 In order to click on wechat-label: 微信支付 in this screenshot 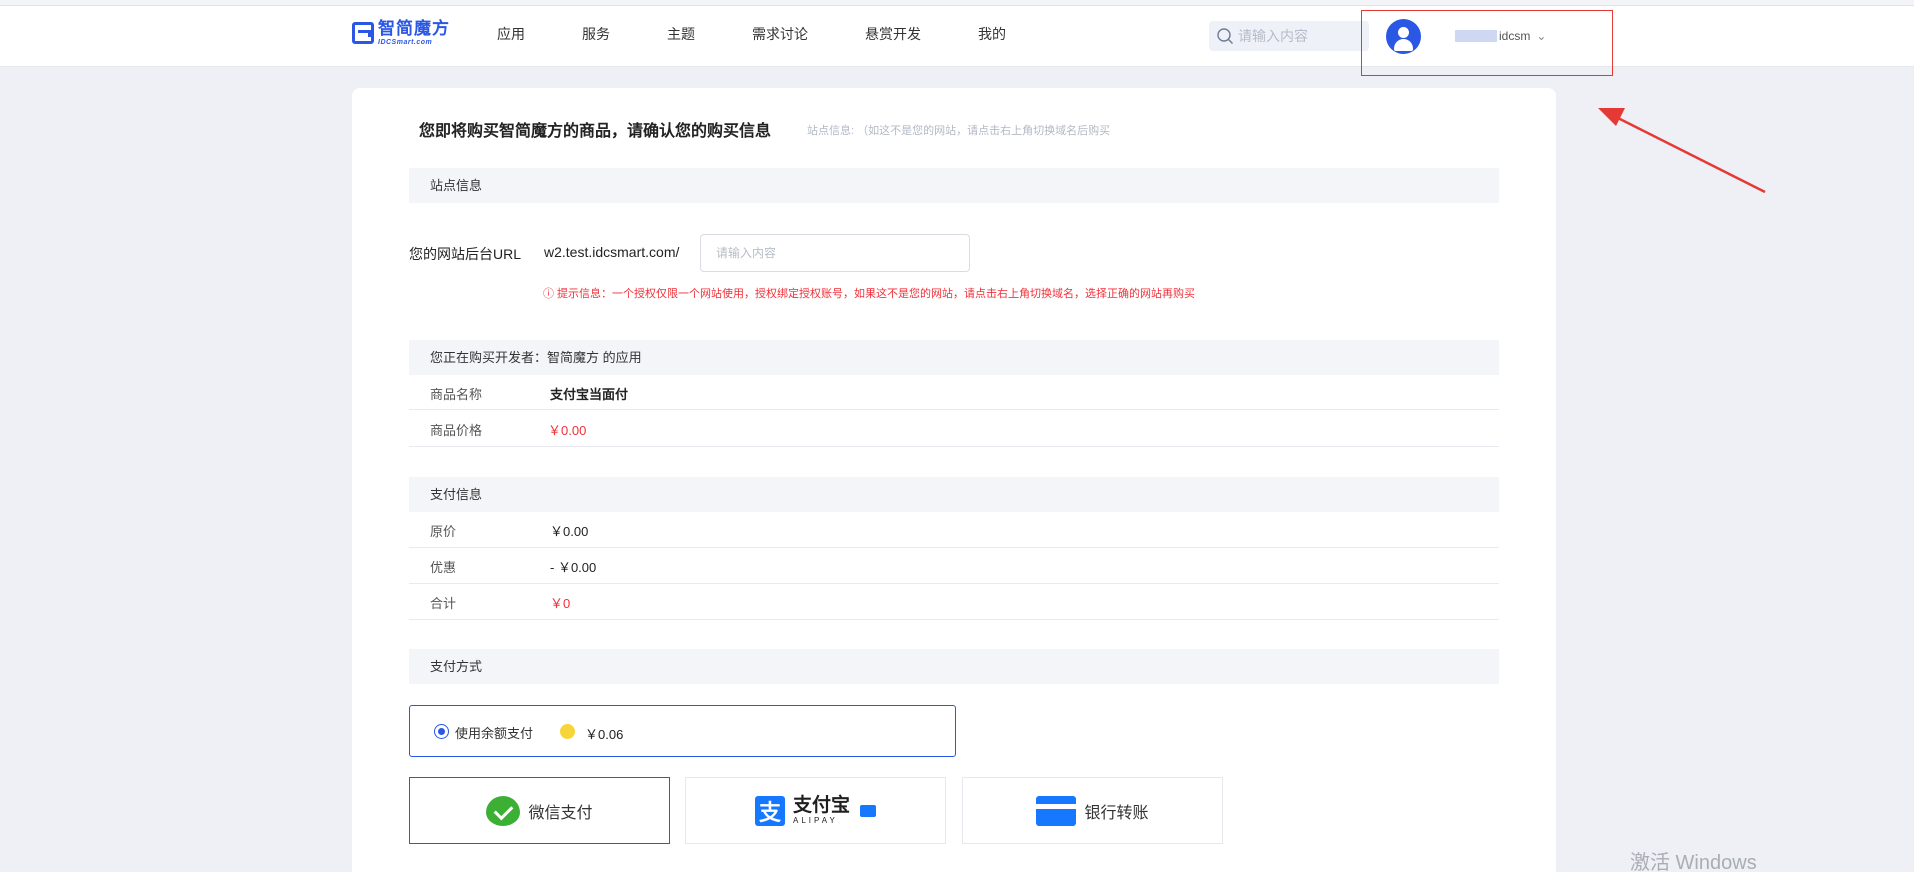, I will do `click(560, 813)`.